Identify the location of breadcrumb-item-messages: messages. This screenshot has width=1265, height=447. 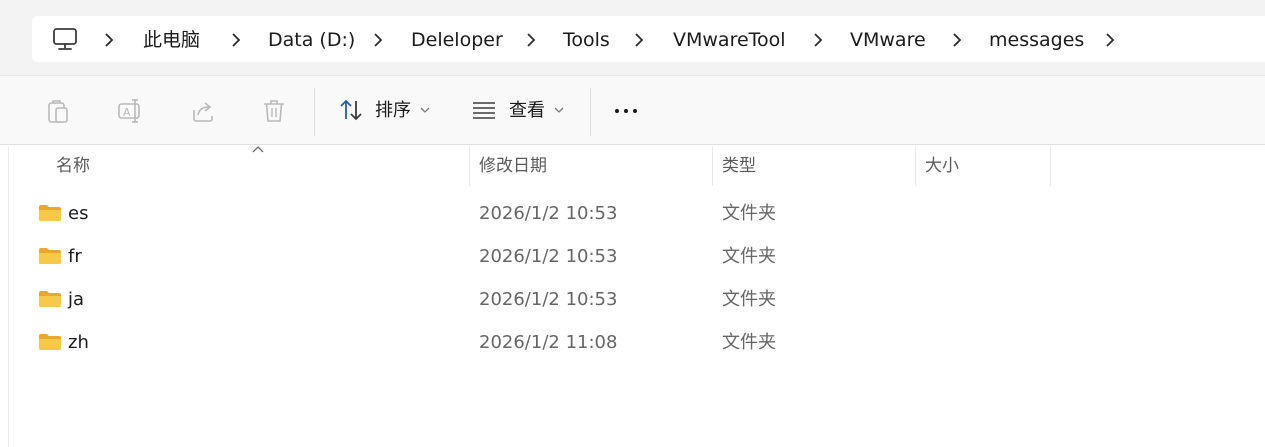
(1036, 40).